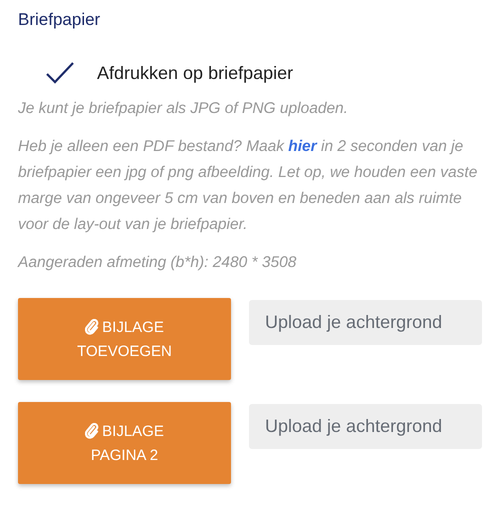 This screenshot has width=498, height=530. What do you see at coordinates (302, 146) in the screenshot?
I see `link: hier` at bounding box center [302, 146].